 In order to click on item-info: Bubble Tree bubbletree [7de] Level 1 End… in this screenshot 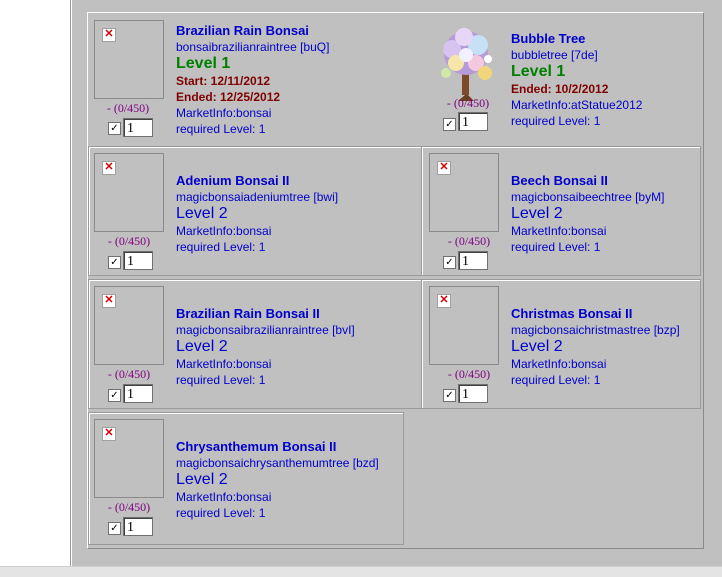, I will do `click(603, 80)`.